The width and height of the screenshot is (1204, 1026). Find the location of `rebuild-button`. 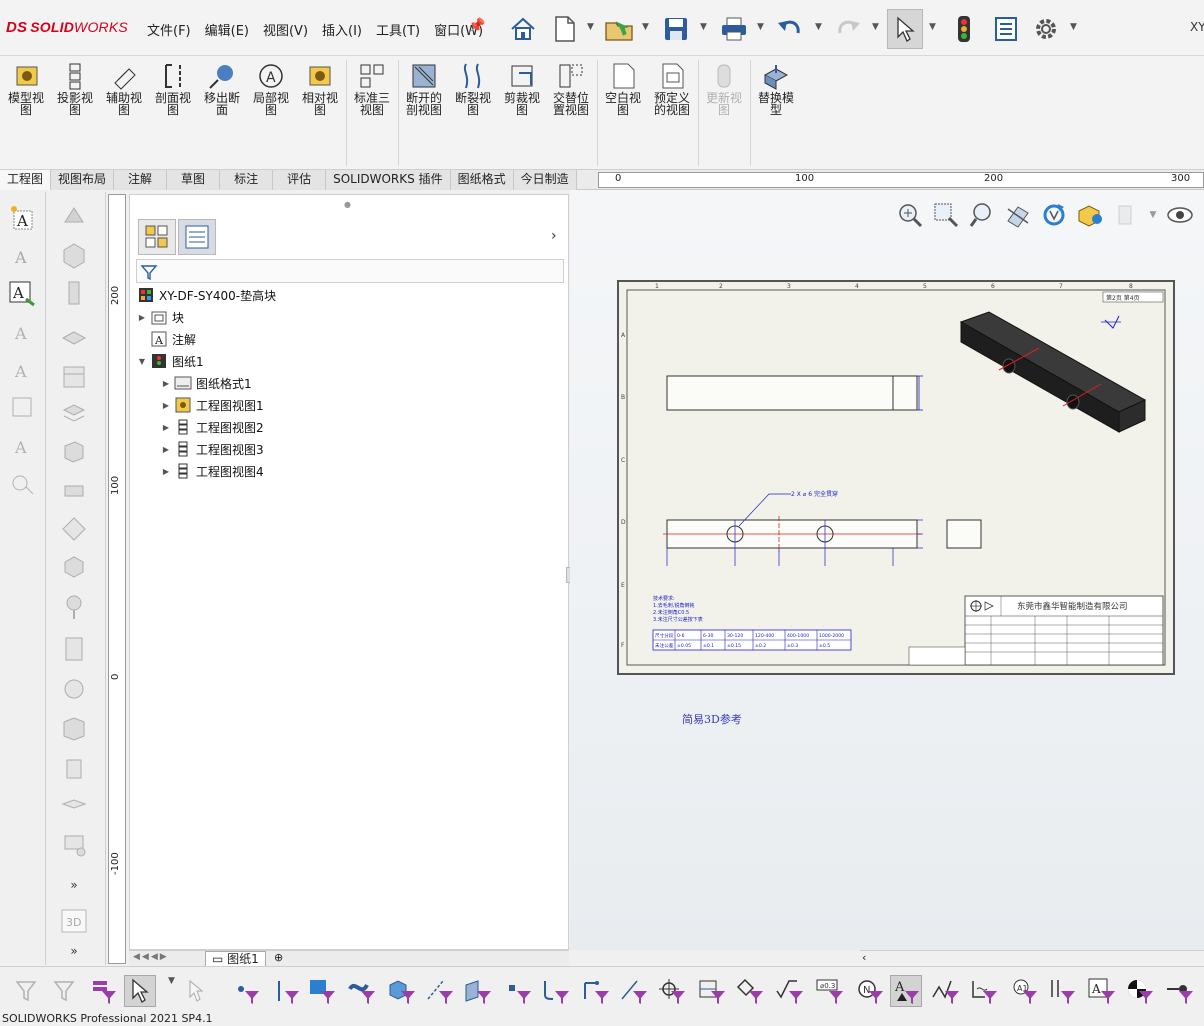

rebuild-button is located at coordinates (964, 29).